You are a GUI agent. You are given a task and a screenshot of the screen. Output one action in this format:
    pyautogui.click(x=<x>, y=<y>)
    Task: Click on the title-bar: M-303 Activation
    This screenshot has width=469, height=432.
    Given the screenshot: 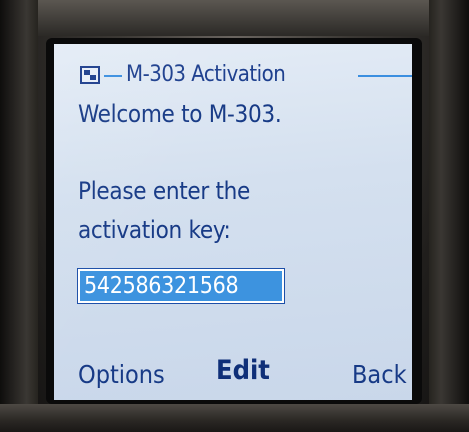 What is the action you would take?
    pyautogui.click(x=243, y=77)
    